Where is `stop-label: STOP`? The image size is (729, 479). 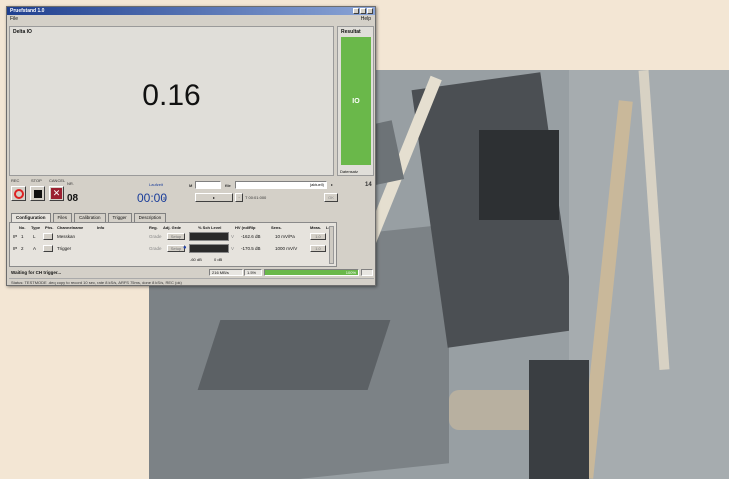 stop-label: STOP is located at coordinates (36, 180).